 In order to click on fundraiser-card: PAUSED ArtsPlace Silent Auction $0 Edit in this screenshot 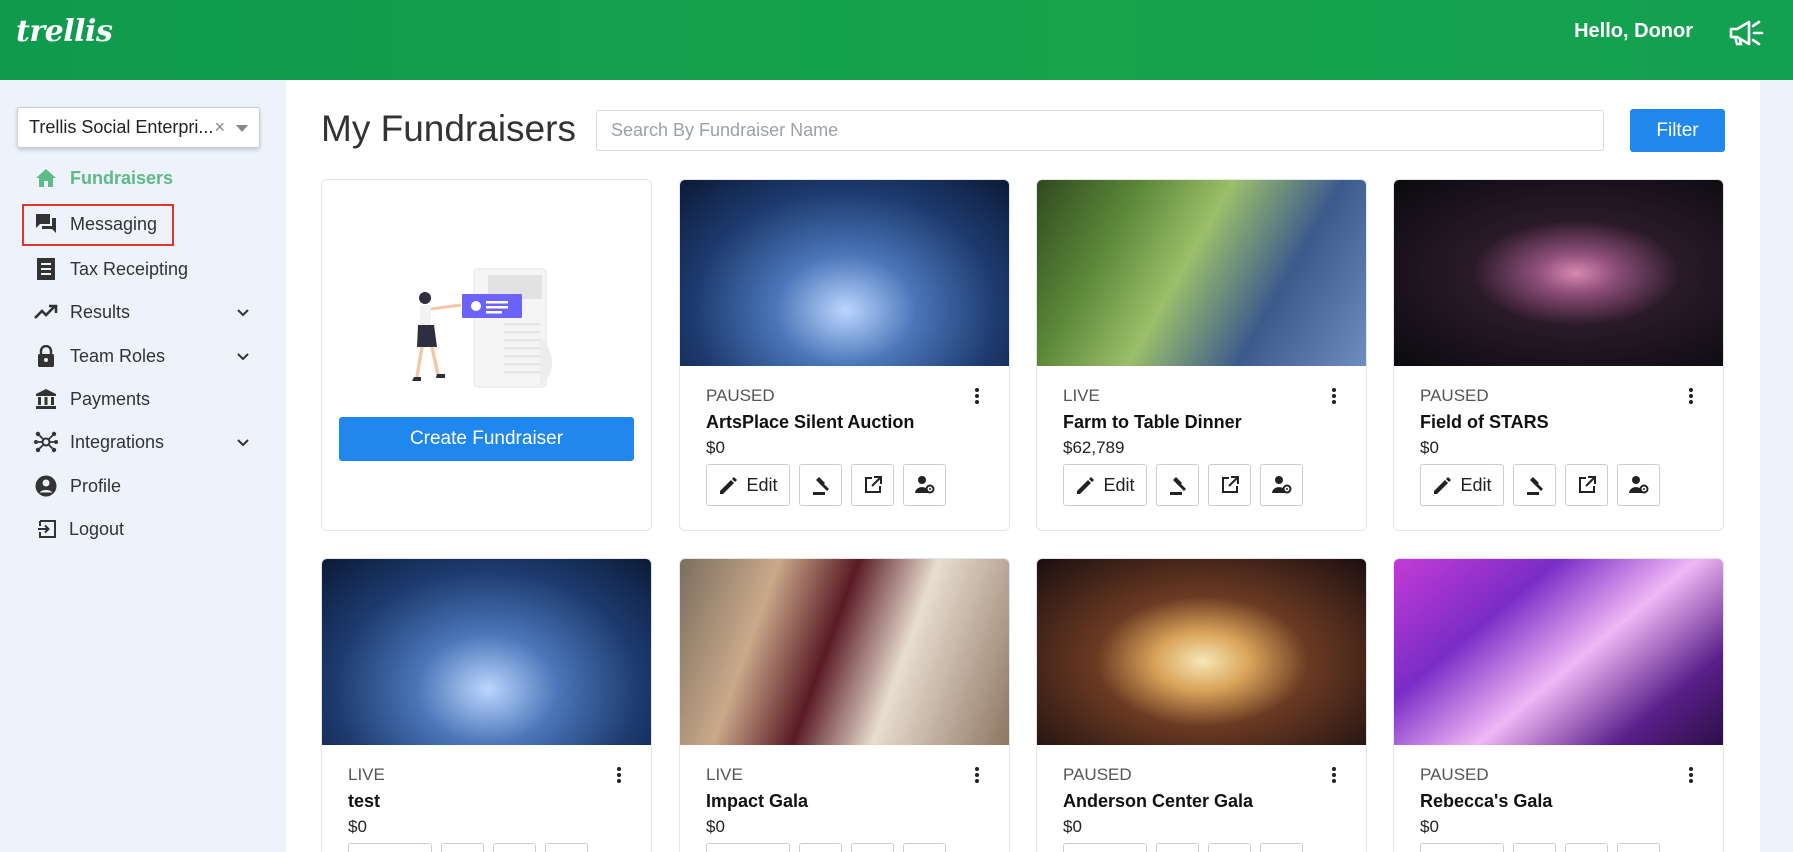, I will do `click(844, 355)`.